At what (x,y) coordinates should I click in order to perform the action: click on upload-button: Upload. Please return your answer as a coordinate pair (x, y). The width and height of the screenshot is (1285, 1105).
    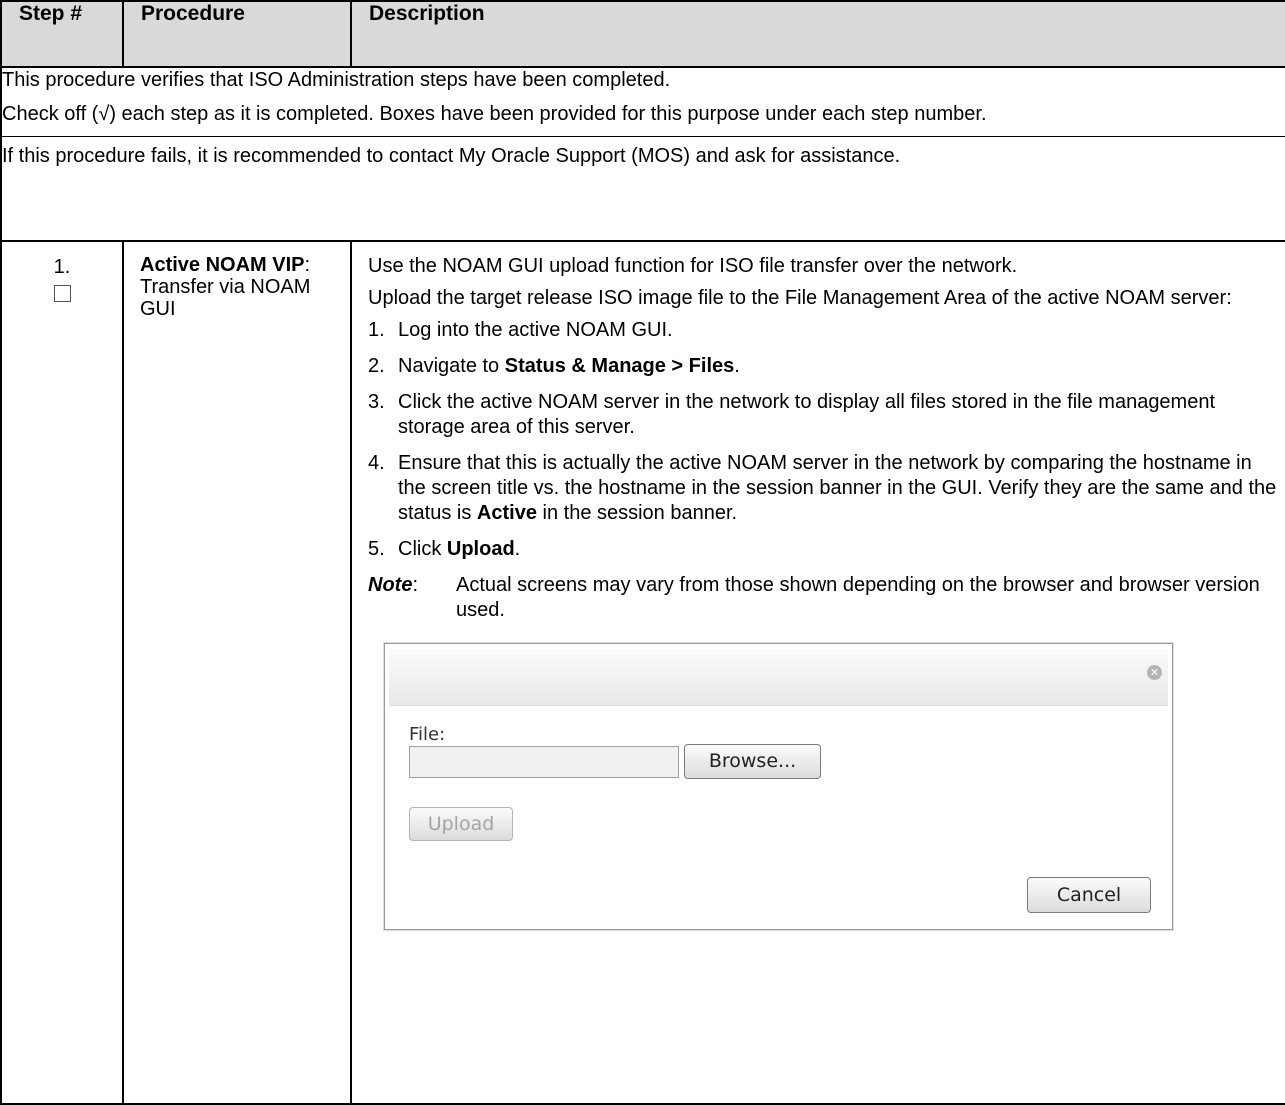
    Looking at the image, I should click on (461, 824).